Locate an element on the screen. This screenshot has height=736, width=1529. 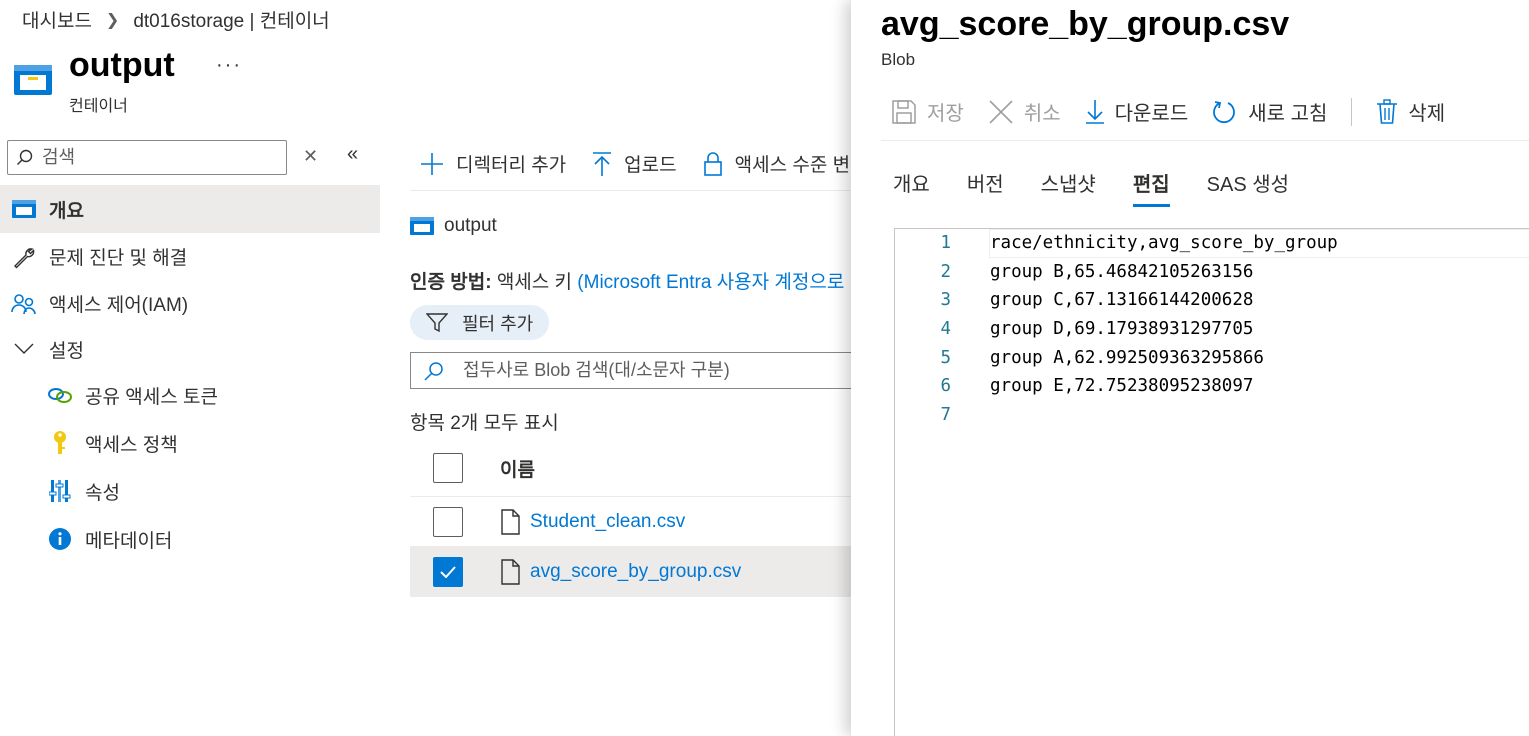
page-title: output is located at coordinates (122, 65).